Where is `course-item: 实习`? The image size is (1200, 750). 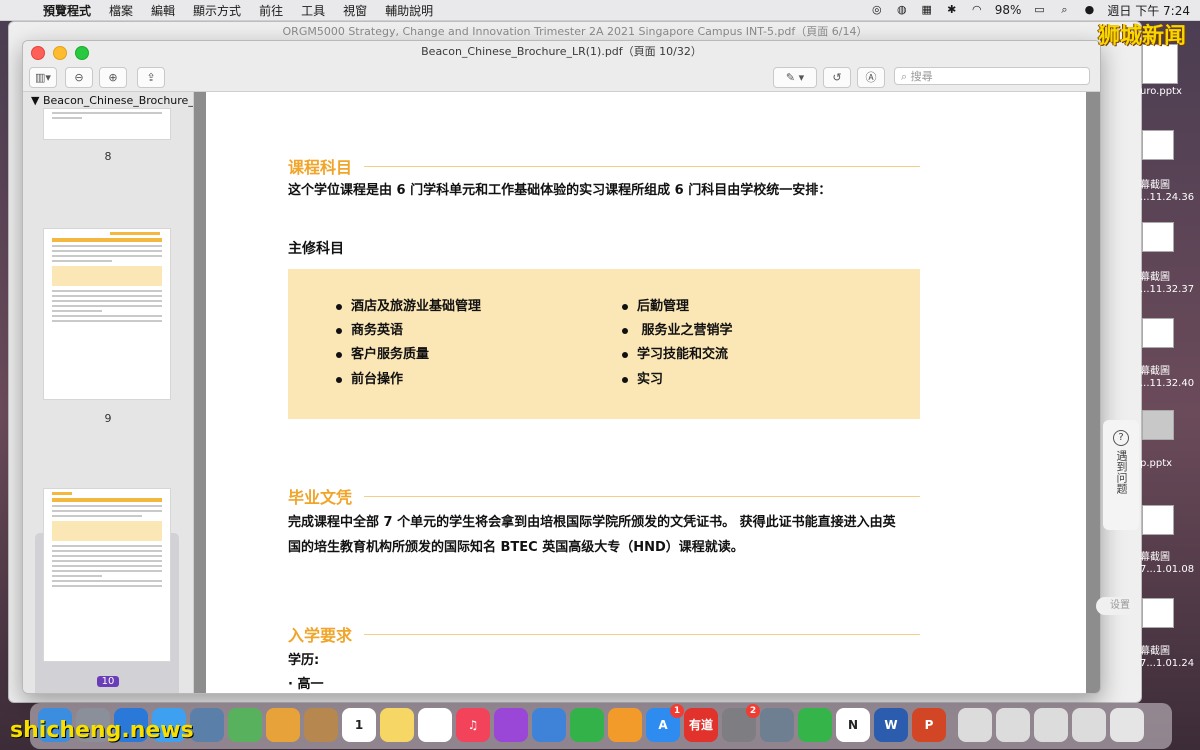 course-item: 实习 is located at coordinates (642, 377).